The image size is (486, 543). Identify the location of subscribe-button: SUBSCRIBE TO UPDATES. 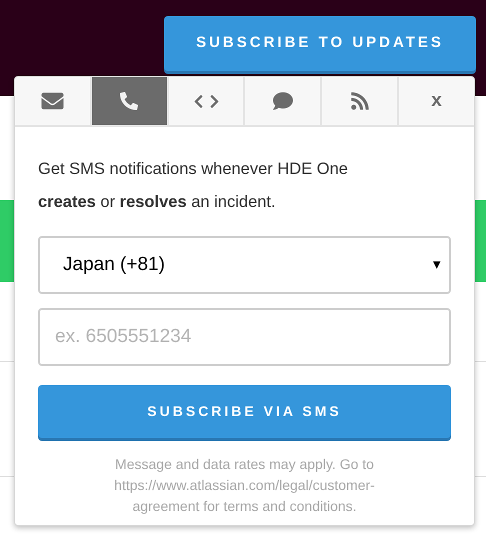
(320, 43).